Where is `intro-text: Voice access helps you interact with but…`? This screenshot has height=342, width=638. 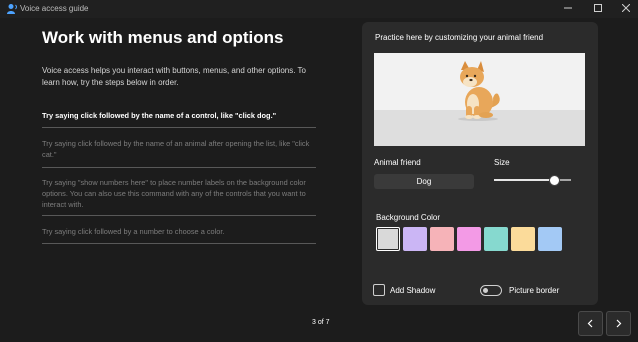
intro-text: Voice access helps you interact with but… is located at coordinates (174, 76).